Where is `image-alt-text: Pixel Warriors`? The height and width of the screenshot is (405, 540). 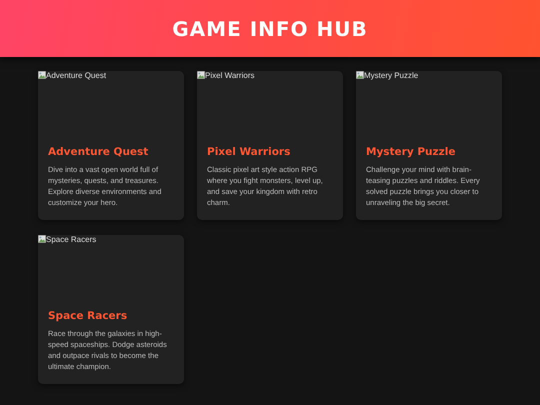
image-alt-text: Pixel Warriors is located at coordinates (229, 75).